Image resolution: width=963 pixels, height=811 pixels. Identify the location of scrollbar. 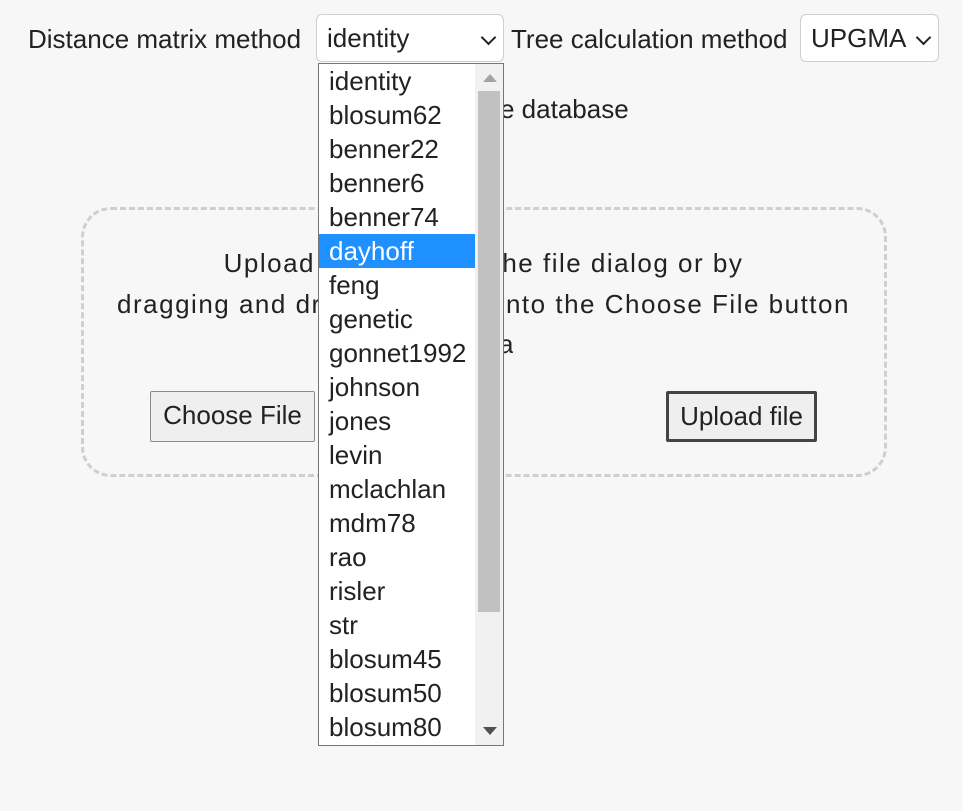
(489, 404).